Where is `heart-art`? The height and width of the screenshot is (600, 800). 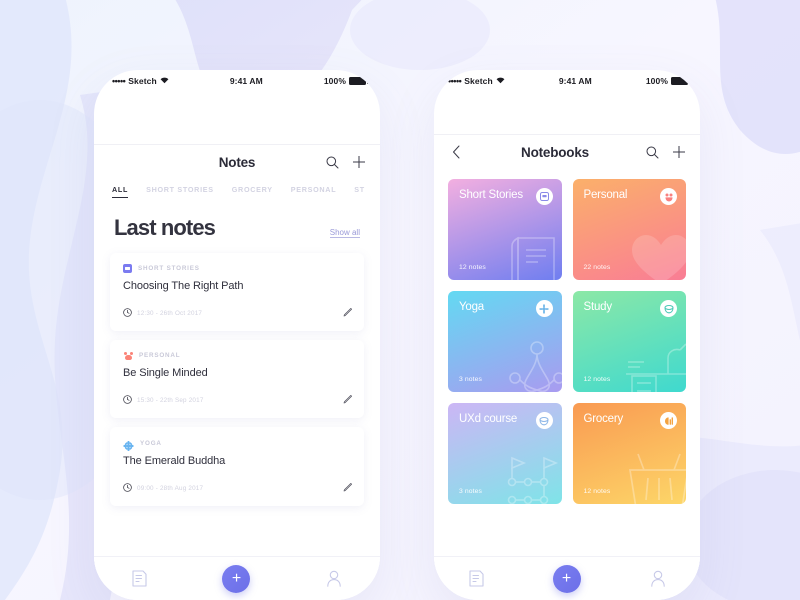
heart-art is located at coordinates (659, 257).